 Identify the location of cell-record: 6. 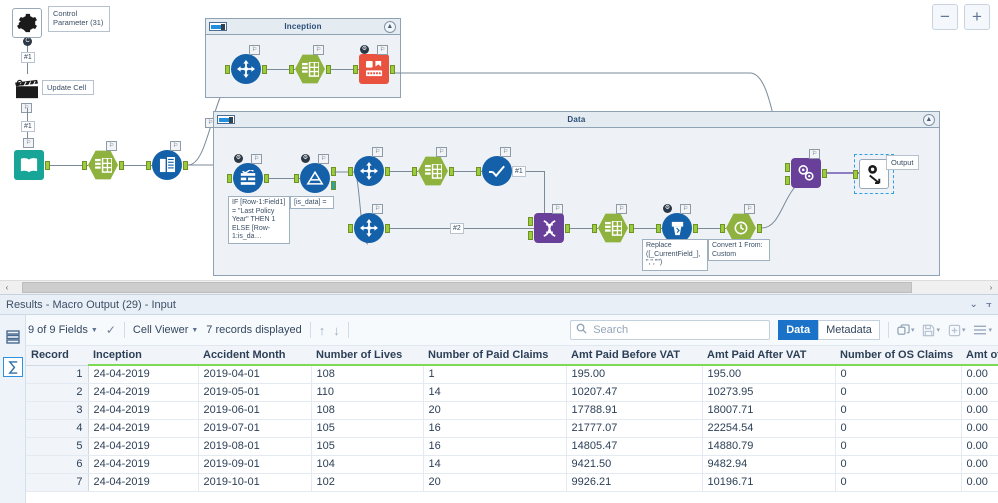
(57, 464).